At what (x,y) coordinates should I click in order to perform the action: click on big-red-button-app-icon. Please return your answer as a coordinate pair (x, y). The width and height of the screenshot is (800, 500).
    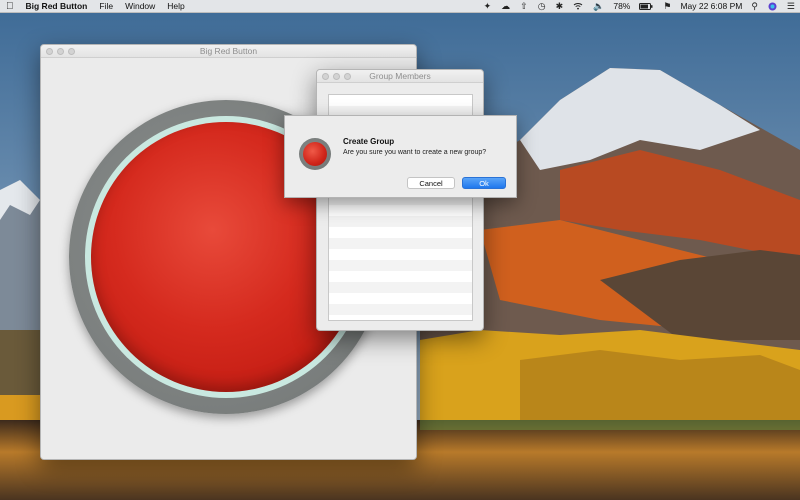
    Looking at the image, I should click on (315, 154).